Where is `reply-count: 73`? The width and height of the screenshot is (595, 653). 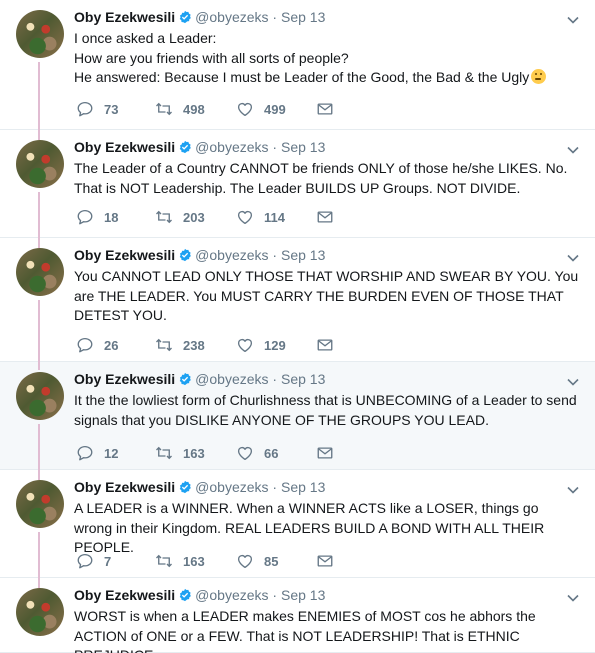 reply-count: 73 is located at coordinates (111, 109).